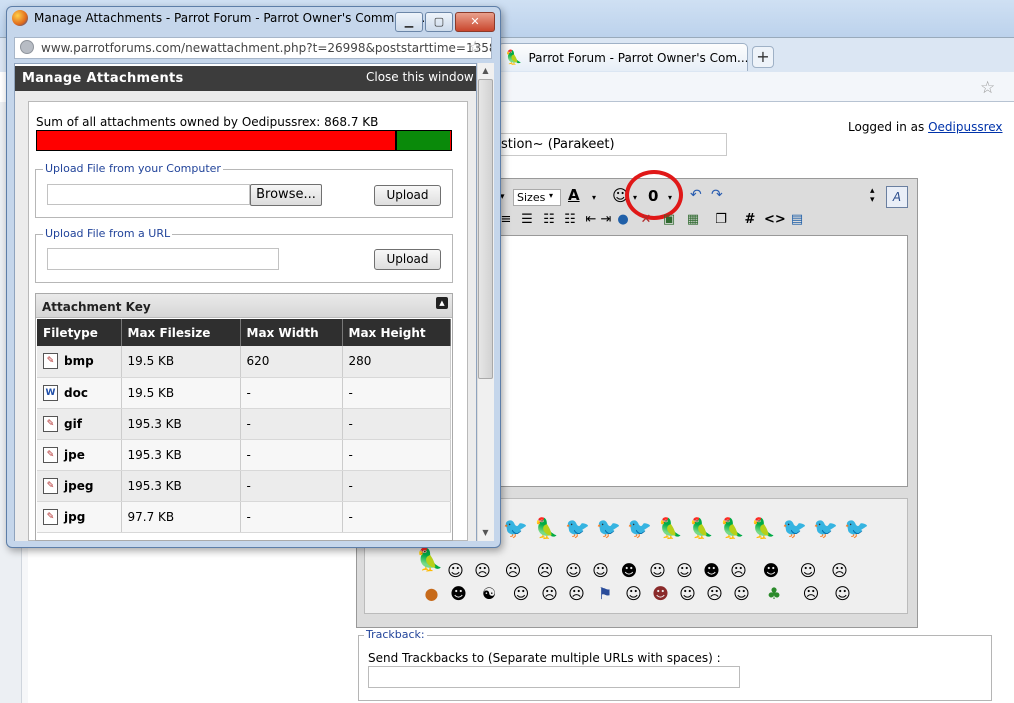  I want to click on max-height-cell: -, so click(396, 393).